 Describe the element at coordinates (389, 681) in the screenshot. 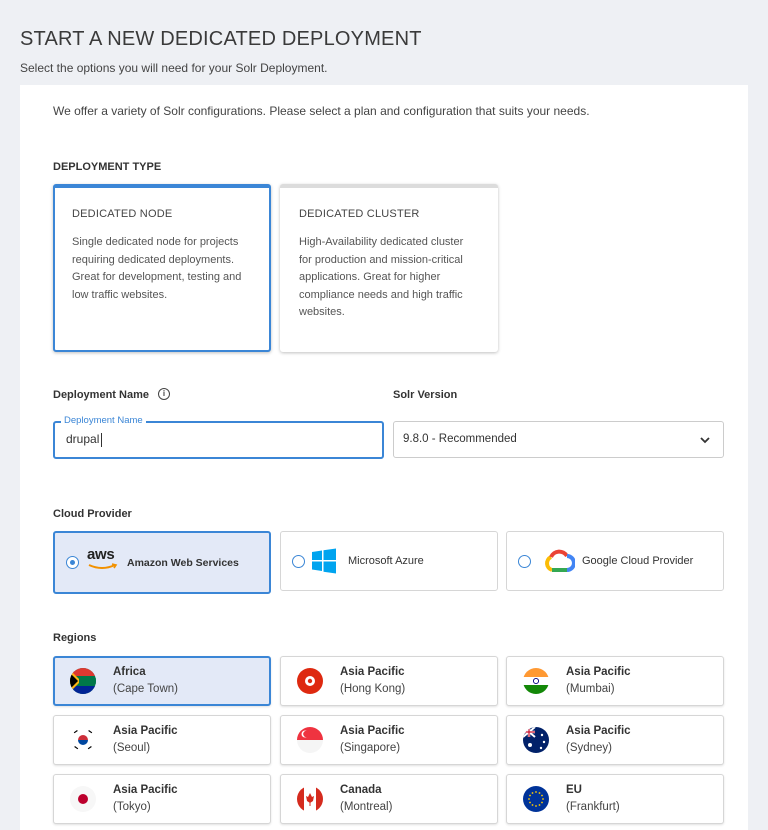

I see `region-asia-hong-kong: Asia Pacific (Hong Kong)` at that location.